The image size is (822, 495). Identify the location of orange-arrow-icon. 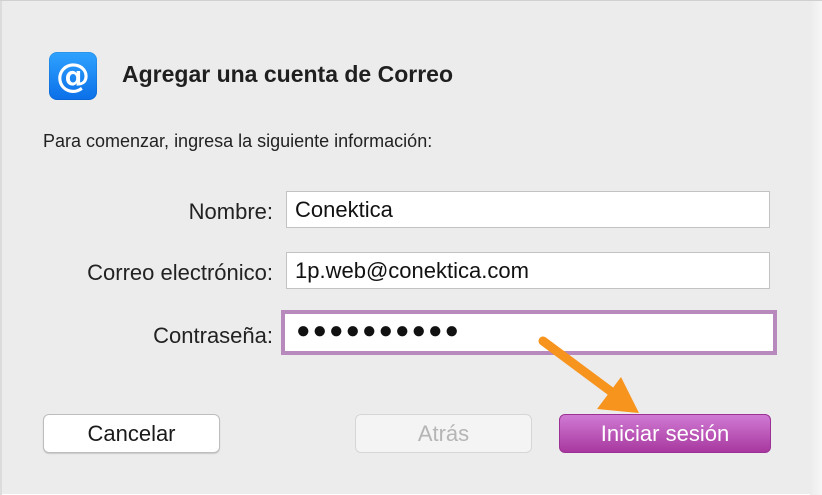
(588, 374).